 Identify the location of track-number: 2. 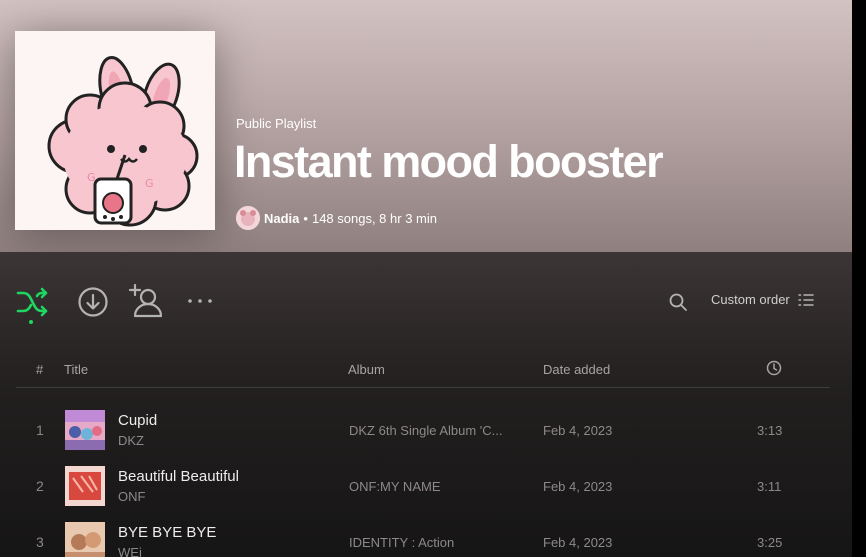
(40, 486).